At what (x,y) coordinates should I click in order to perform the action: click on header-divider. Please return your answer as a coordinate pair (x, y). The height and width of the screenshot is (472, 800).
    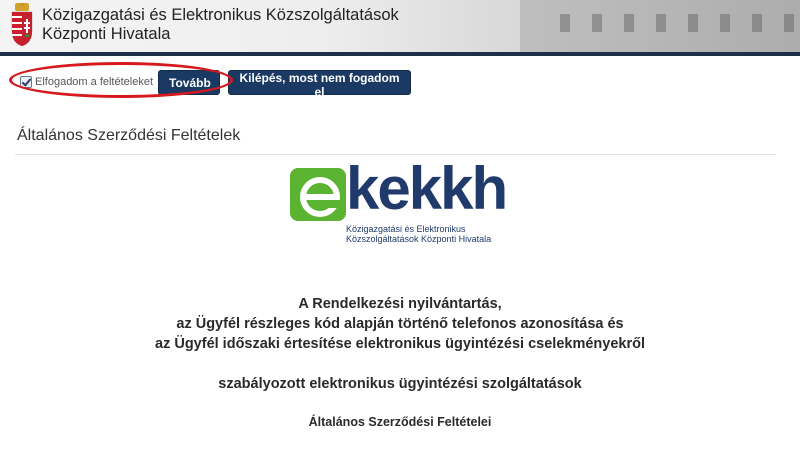
    Looking at the image, I should click on (400, 54).